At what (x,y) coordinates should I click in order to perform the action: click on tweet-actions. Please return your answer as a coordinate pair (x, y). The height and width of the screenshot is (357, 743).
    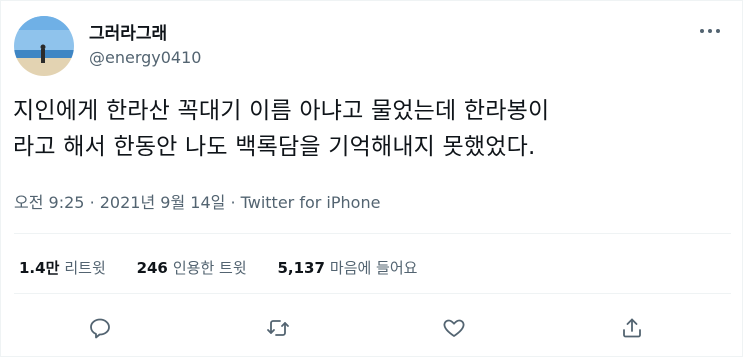
    Looking at the image, I should click on (372, 330).